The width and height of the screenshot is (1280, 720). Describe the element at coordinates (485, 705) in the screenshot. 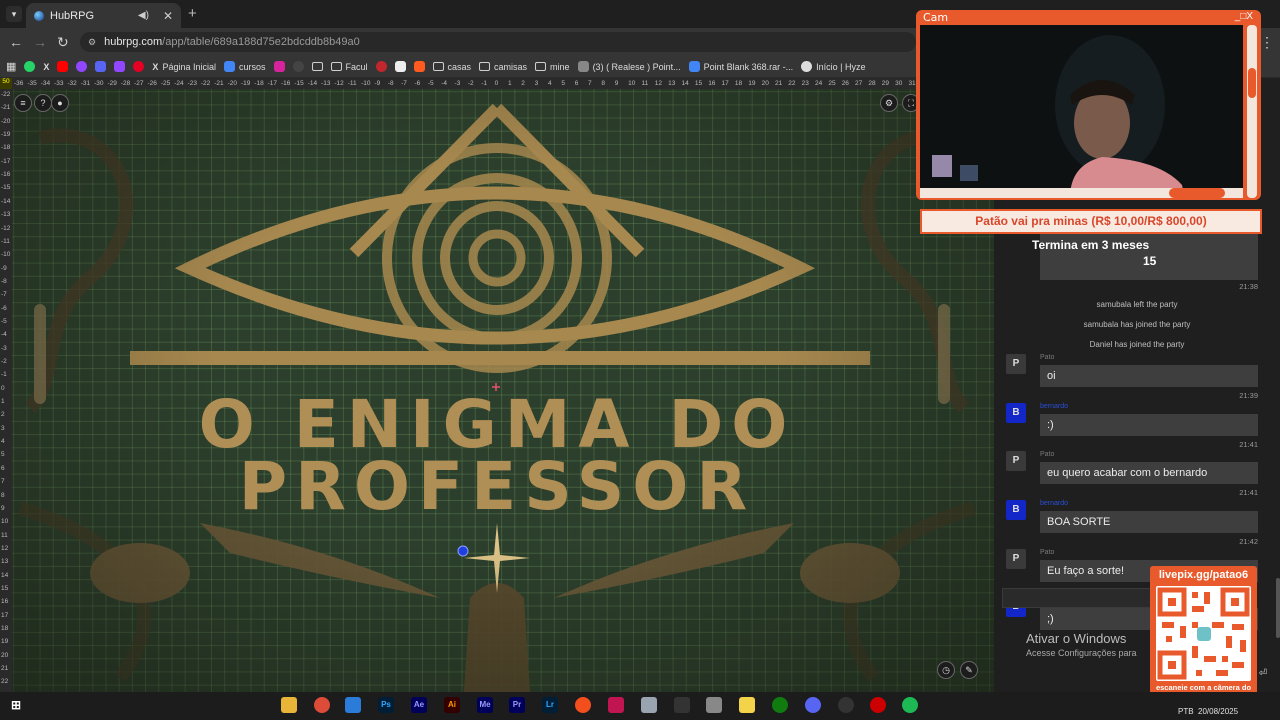

I see `media-encoder-icon: Me` at that location.